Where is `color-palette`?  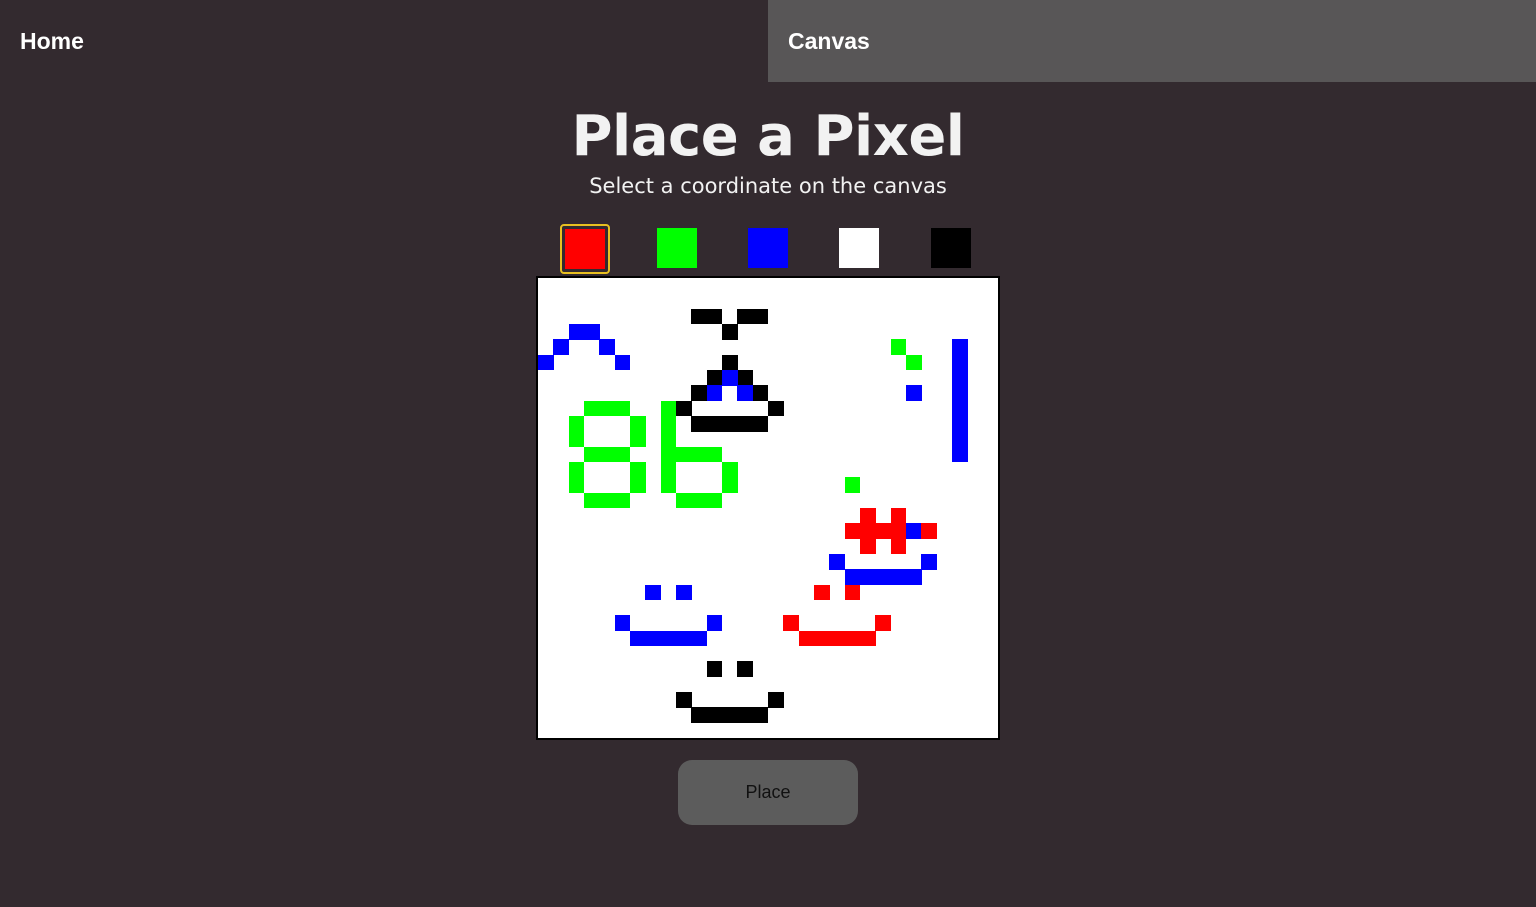 color-palette is located at coordinates (768, 249).